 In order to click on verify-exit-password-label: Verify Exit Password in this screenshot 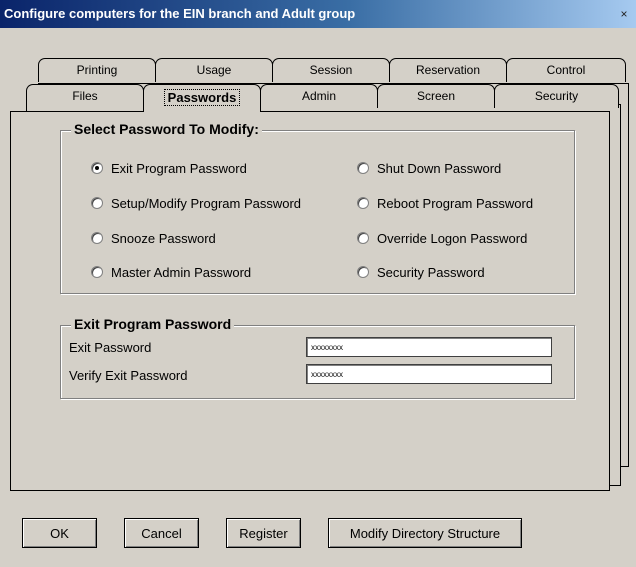, I will do `click(128, 375)`.